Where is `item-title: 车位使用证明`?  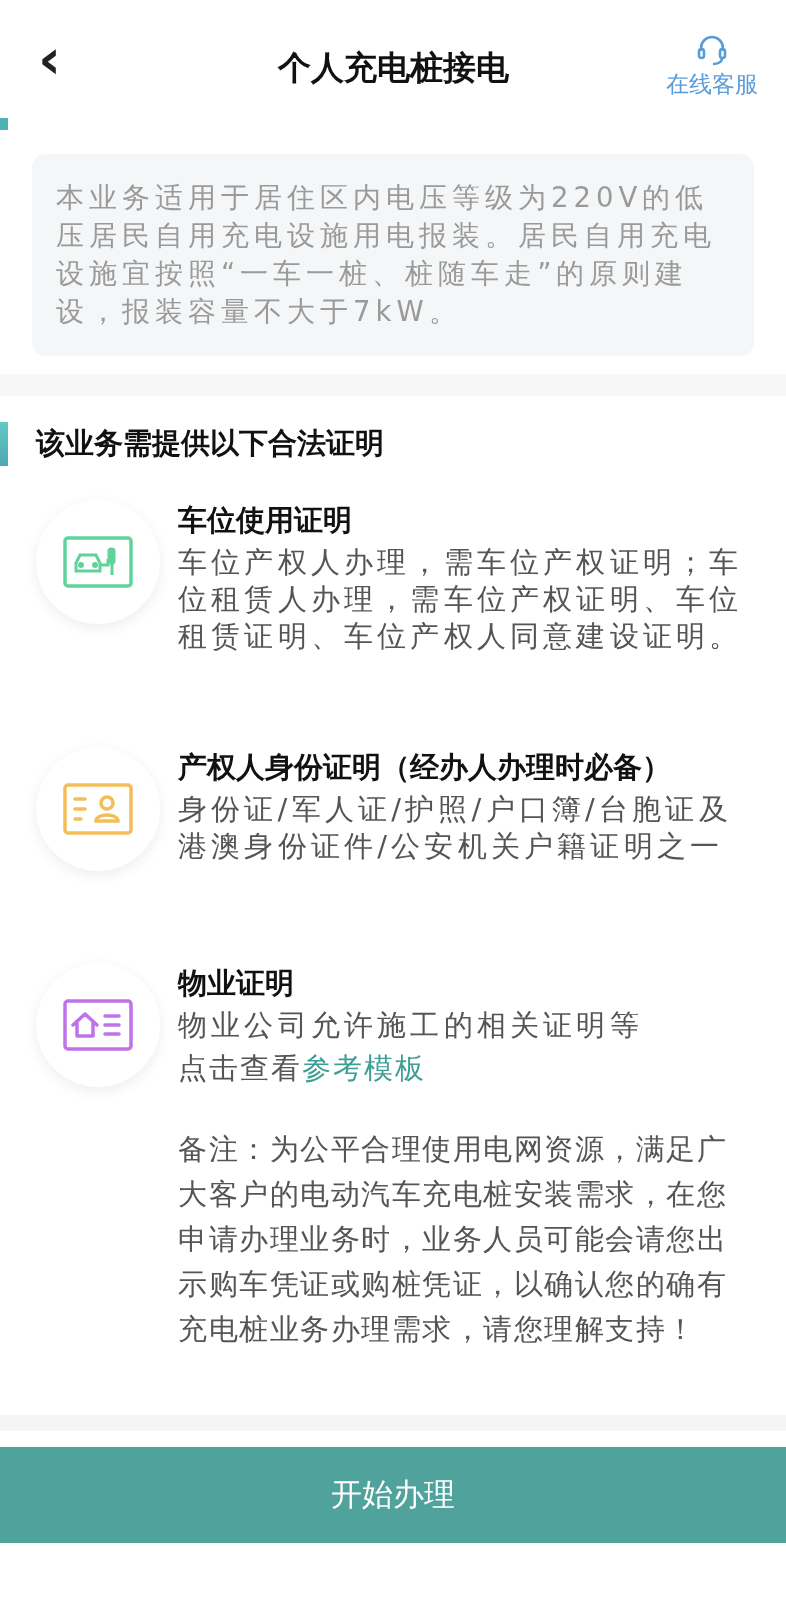 item-title: 车位使用证明 is located at coordinates (265, 520).